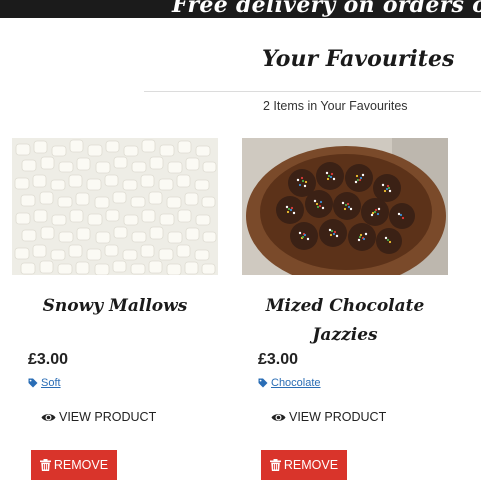 This screenshot has height=501, width=481. I want to click on product-image-snowy-mallows, so click(115, 206).